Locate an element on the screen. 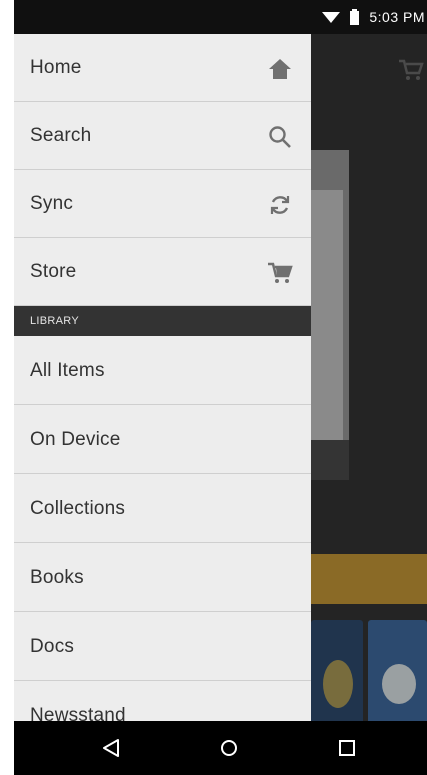  drawer-item-label: Docs is located at coordinates (52, 646).